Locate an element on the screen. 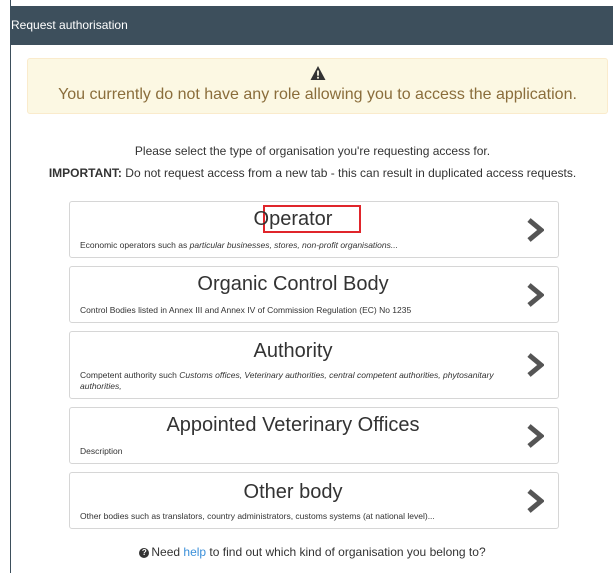  question-circle-icon: ? is located at coordinates (144, 553).